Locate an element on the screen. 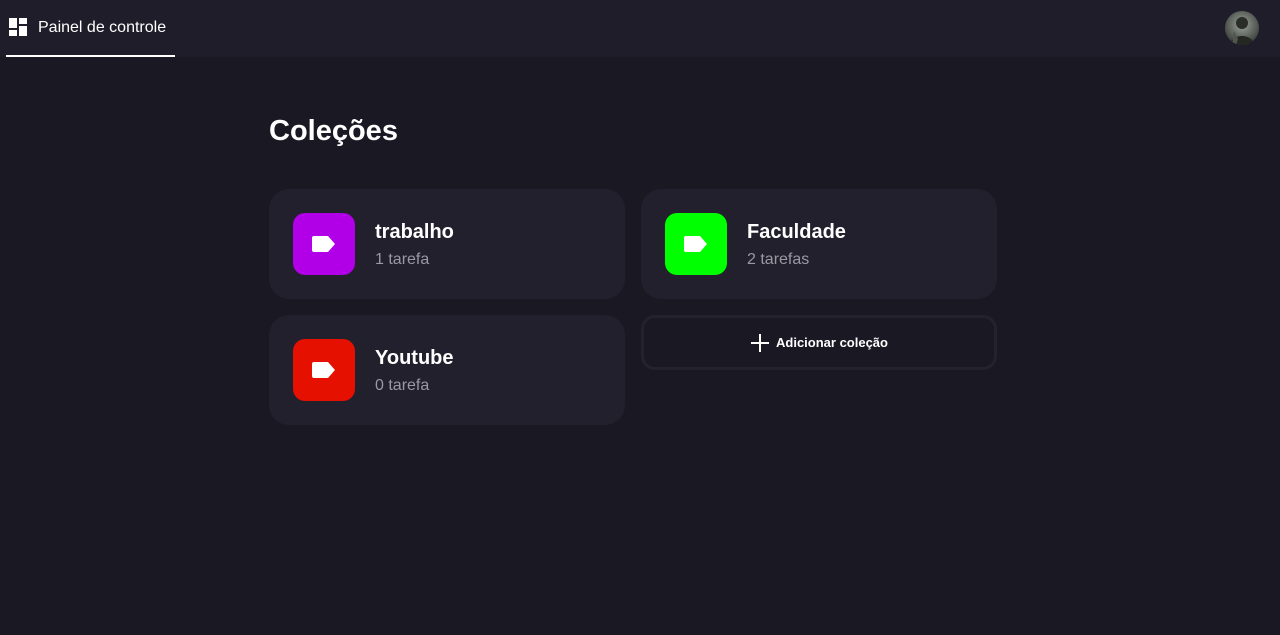  collection-card-trabalho: trabalho 1 tarefa is located at coordinates (447, 244).